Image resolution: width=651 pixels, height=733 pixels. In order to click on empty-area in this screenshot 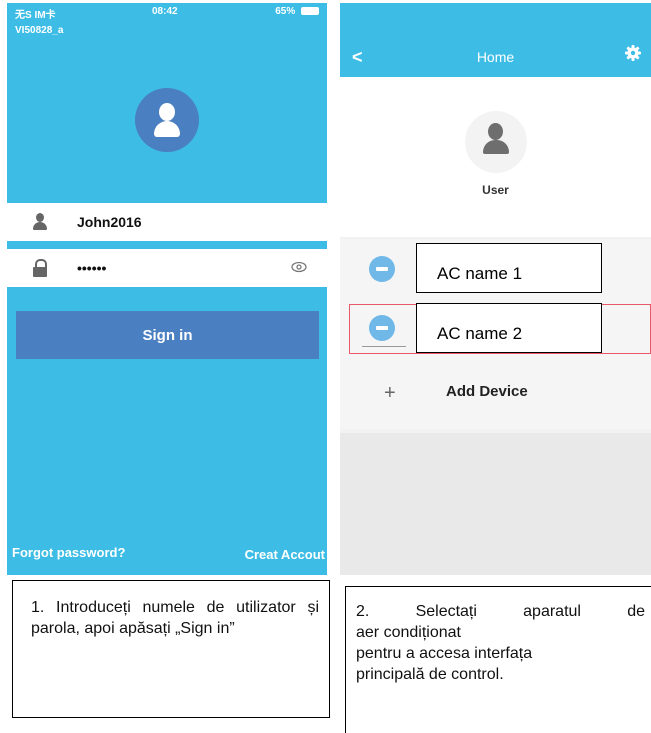, I will do `click(495, 504)`.